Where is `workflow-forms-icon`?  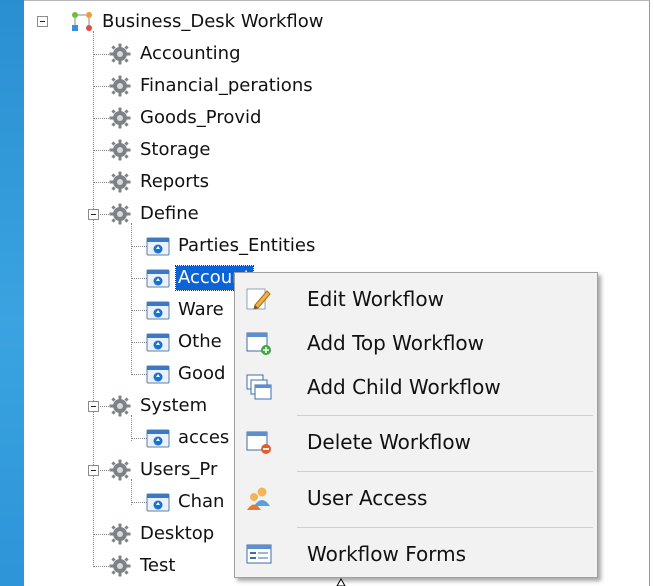 workflow-forms-icon is located at coordinates (259, 554).